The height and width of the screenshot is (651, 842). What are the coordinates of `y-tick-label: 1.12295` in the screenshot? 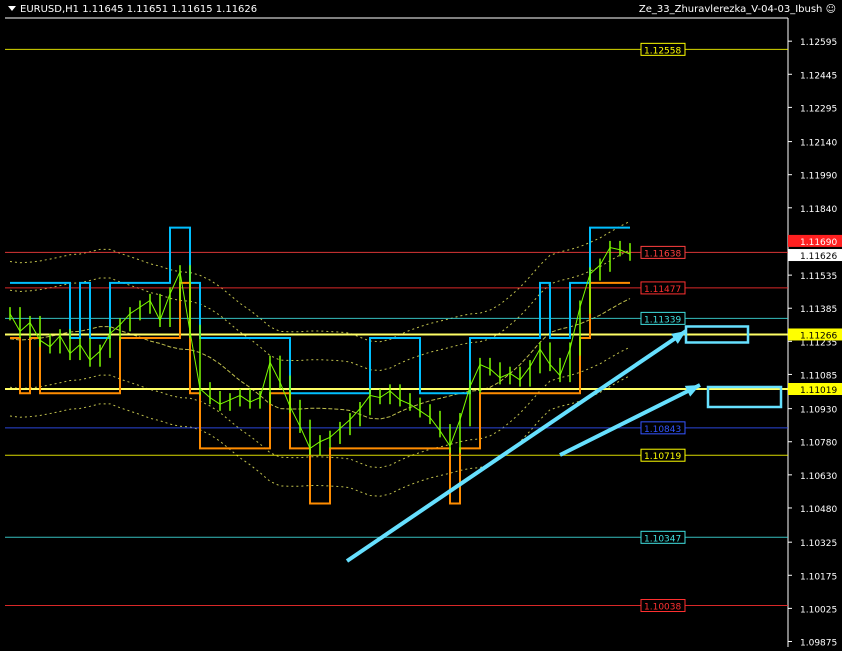 It's located at (818, 109).